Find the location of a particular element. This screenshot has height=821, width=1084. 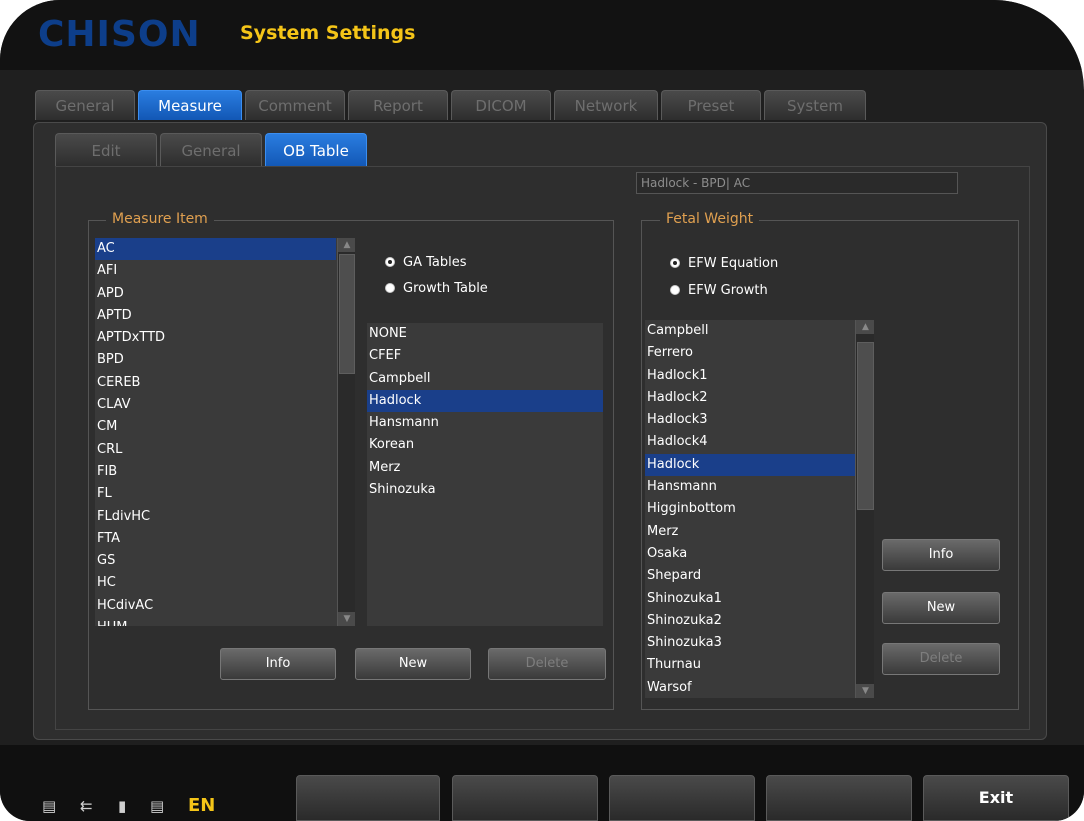

list-item: Ferrero is located at coordinates (750, 353).